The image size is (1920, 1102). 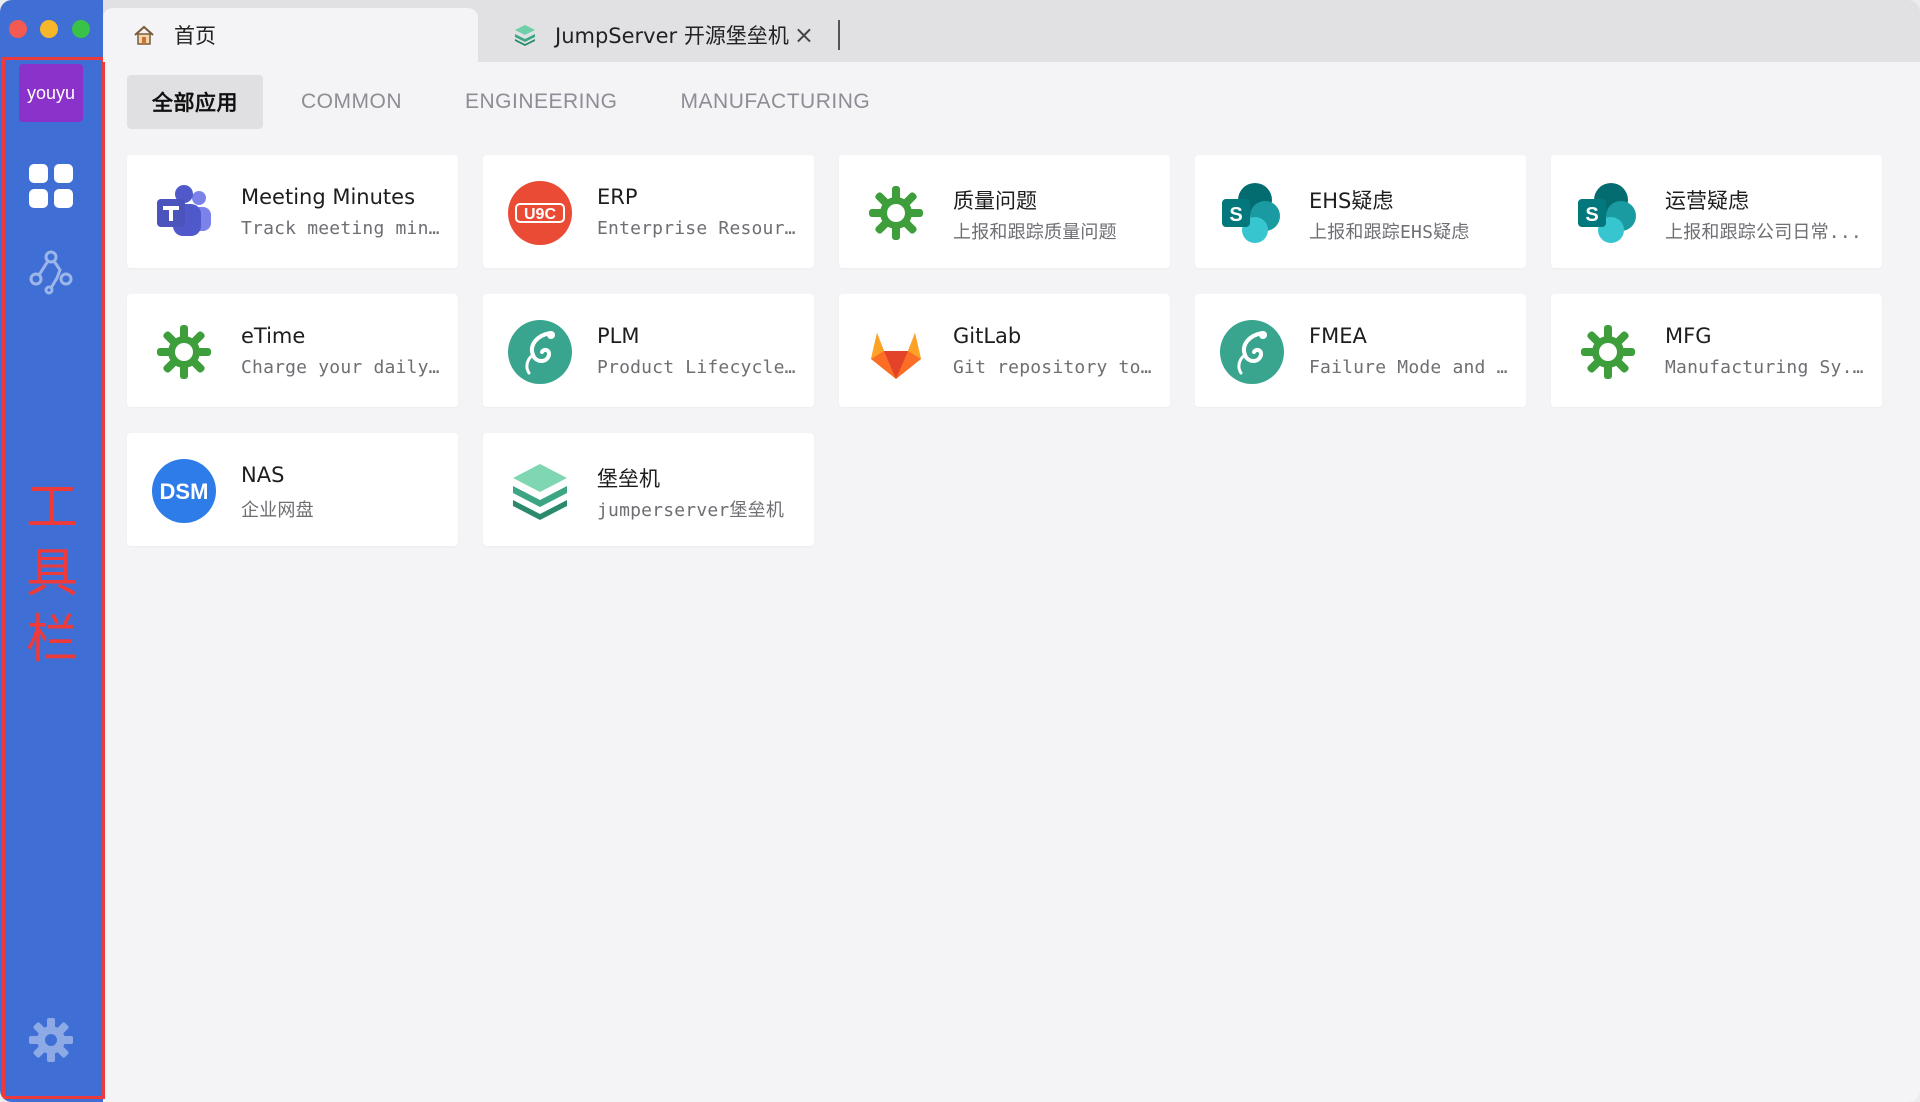 I want to click on teams-icon, so click(x=184, y=210).